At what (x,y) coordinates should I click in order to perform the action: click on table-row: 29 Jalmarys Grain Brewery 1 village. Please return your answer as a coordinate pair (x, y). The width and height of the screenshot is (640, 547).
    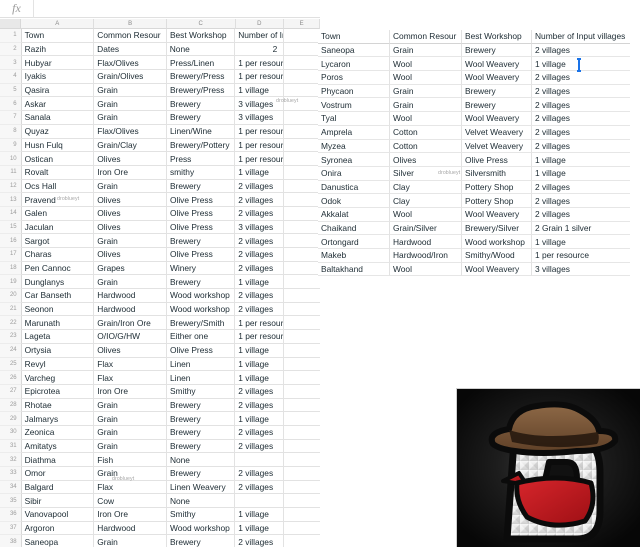
    Looking at the image, I should click on (160, 419).